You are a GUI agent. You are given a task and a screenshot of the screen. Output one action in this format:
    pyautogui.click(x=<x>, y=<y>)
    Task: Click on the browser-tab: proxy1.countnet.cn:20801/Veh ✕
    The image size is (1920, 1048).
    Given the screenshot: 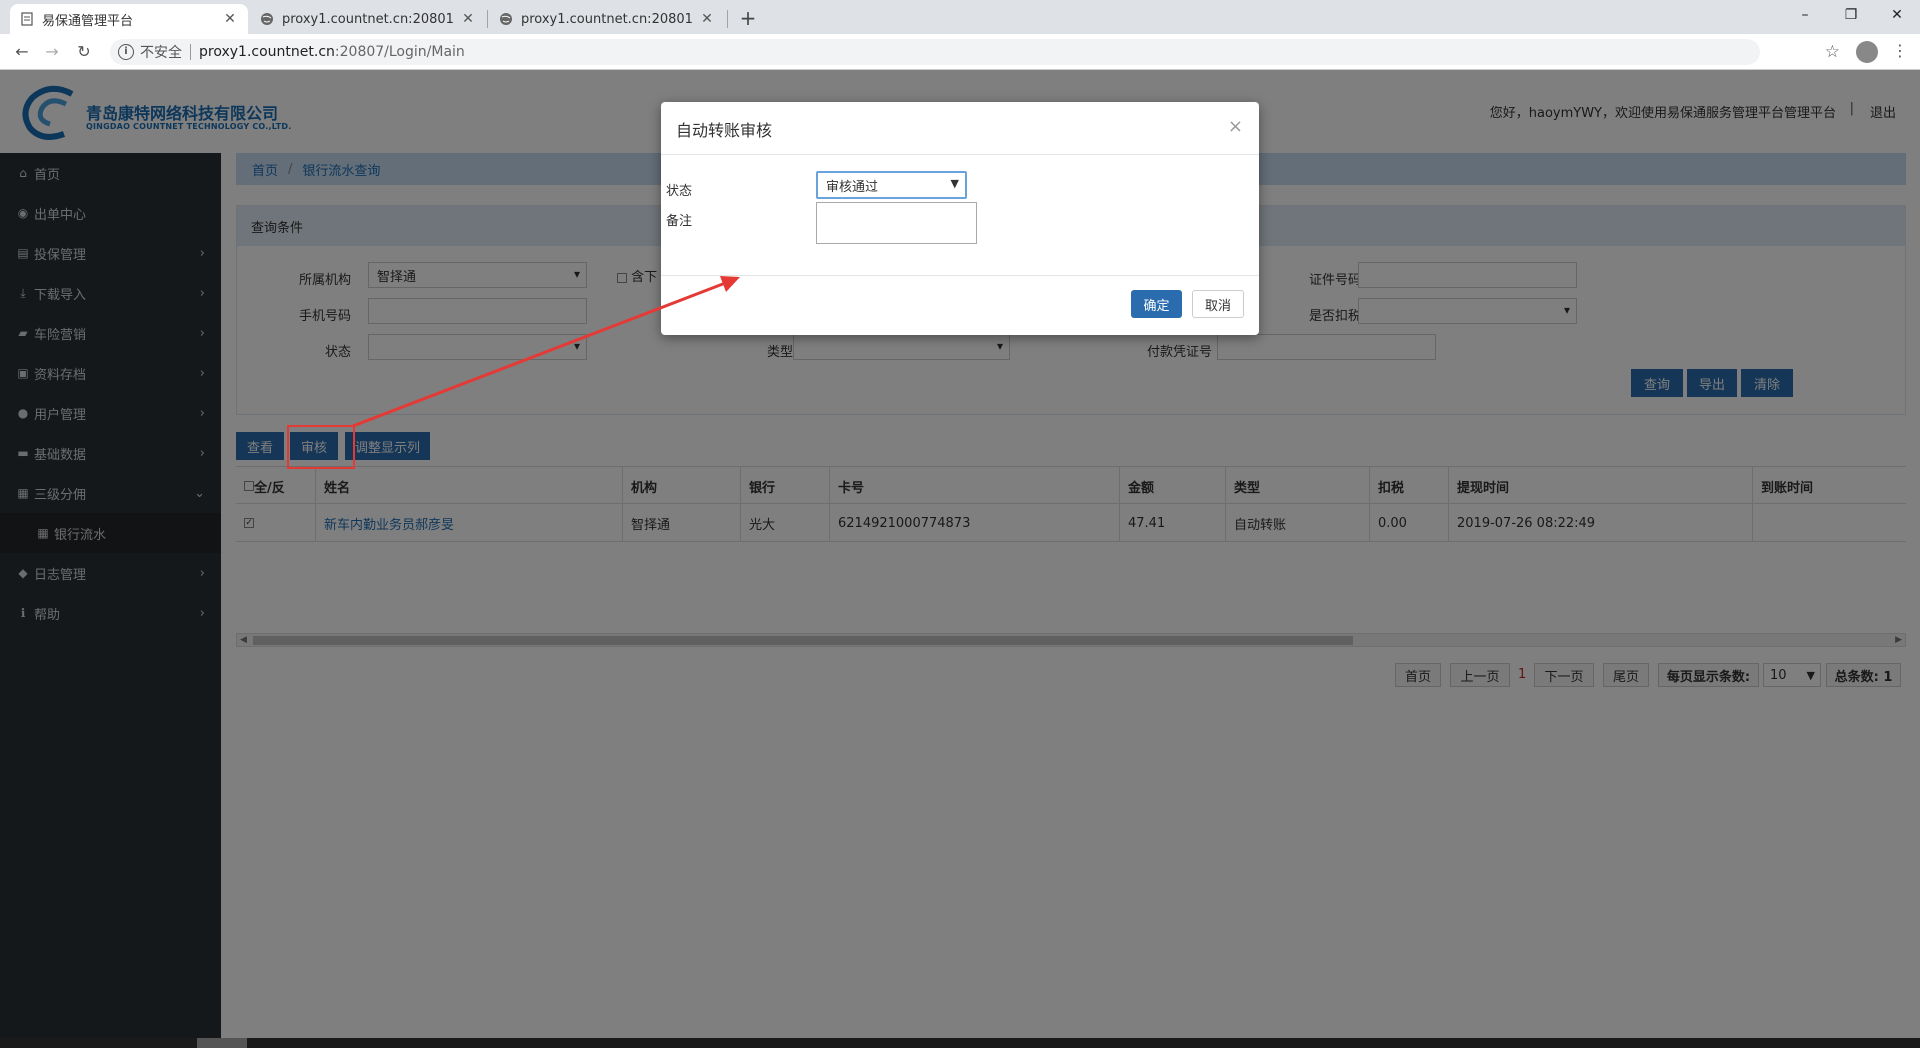 What is the action you would take?
    pyautogui.click(x=607, y=19)
    